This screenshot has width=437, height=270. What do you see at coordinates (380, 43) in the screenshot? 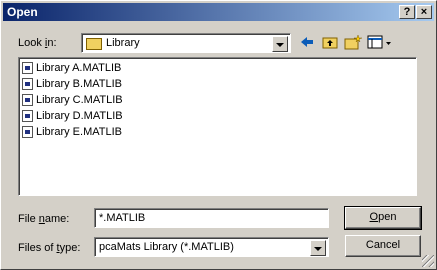
I see `view-menu-icon` at bounding box center [380, 43].